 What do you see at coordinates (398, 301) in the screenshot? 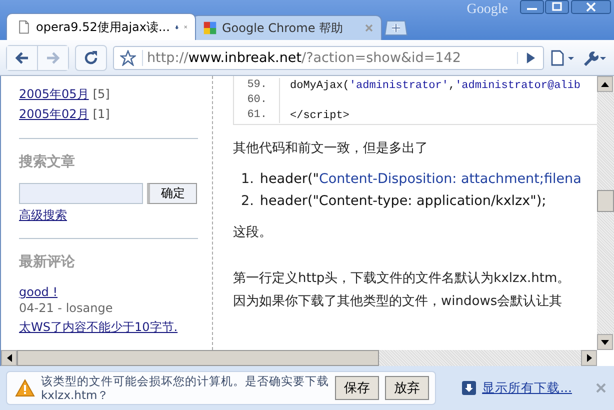
I see `paragraph-line: 因为如果你下载了其他类型的文件，windows会默认让其` at bounding box center [398, 301].